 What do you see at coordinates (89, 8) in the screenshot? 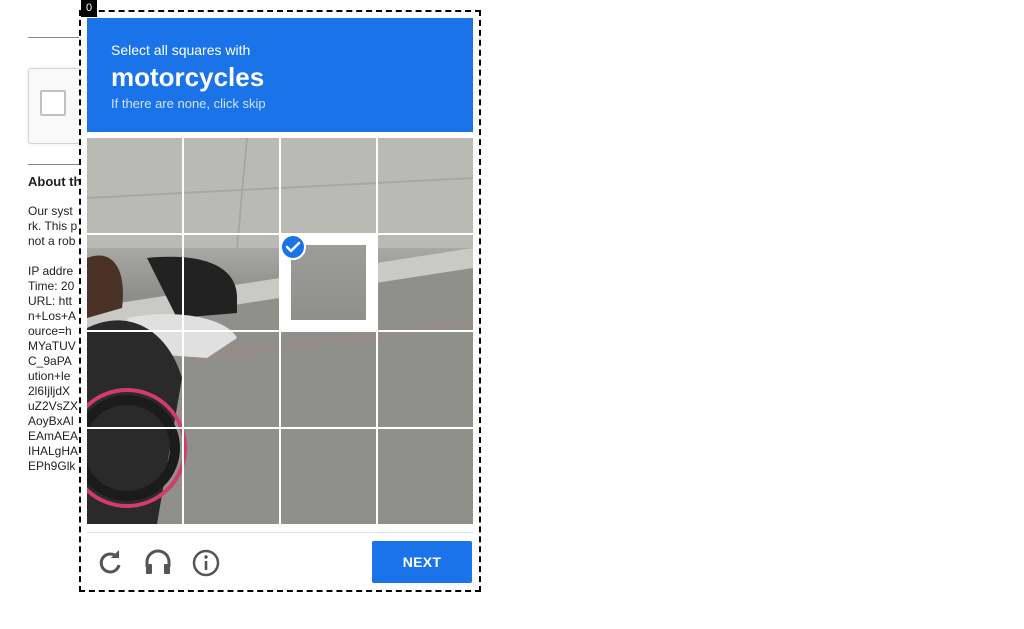
I see `element-index-badge: 0` at bounding box center [89, 8].